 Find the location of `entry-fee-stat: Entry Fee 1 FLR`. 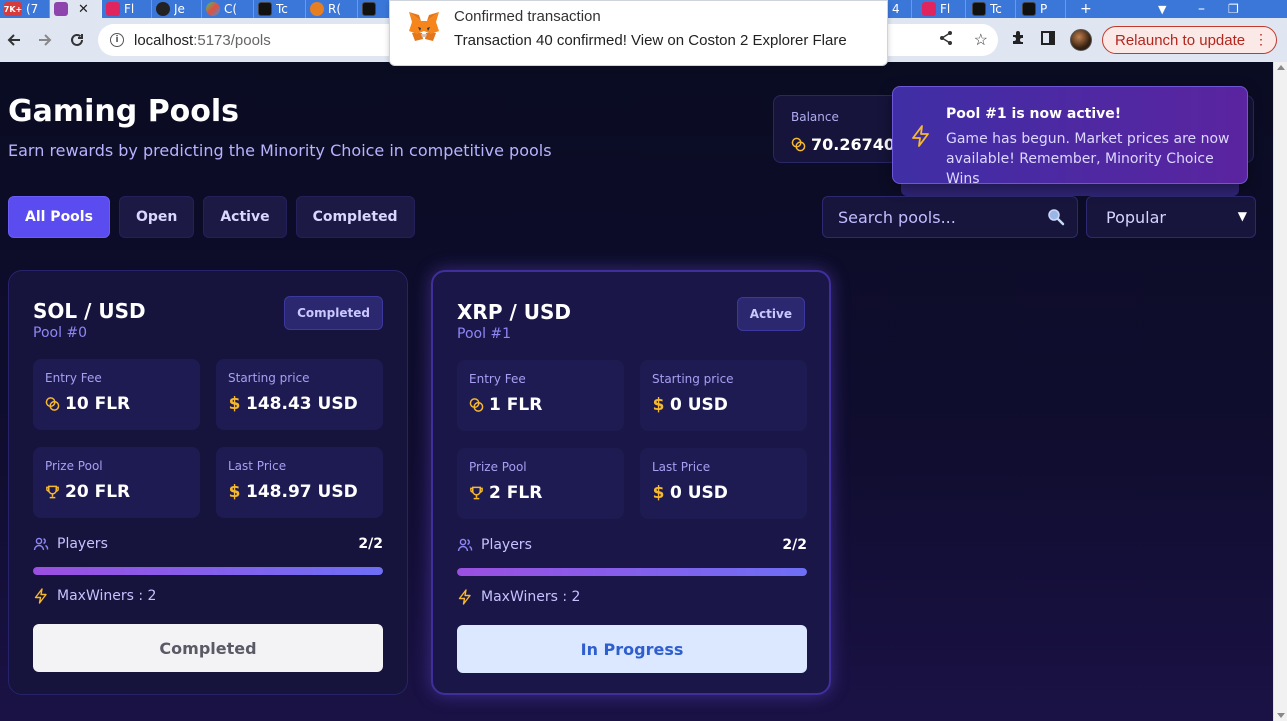

entry-fee-stat: Entry Fee 1 FLR is located at coordinates (540, 395).